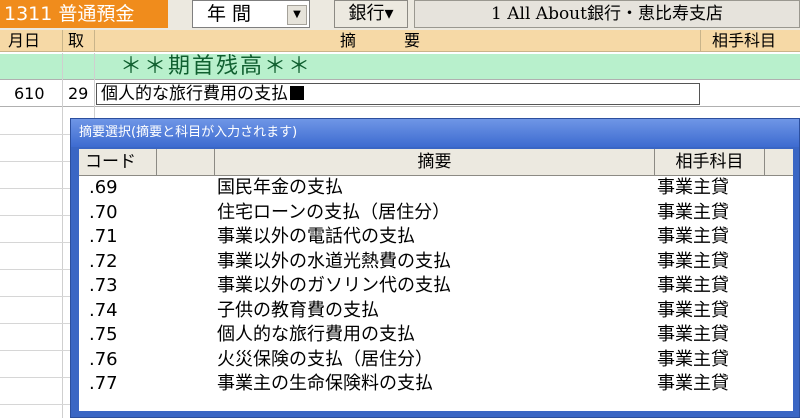 The image size is (800, 418). I want to click on item-code: .77, so click(103, 383).